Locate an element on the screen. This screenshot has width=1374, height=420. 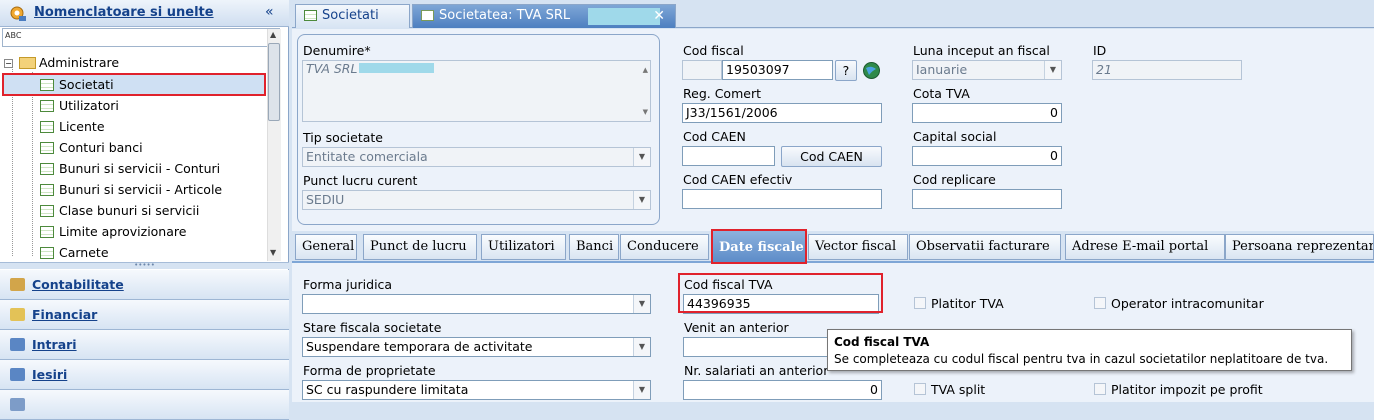
cod-caen-efectiv-input is located at coordinates (782, 199).